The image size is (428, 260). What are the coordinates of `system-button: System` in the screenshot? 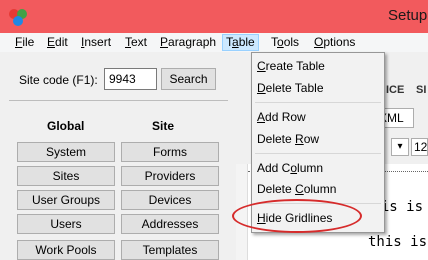 It's located at (66, 152).